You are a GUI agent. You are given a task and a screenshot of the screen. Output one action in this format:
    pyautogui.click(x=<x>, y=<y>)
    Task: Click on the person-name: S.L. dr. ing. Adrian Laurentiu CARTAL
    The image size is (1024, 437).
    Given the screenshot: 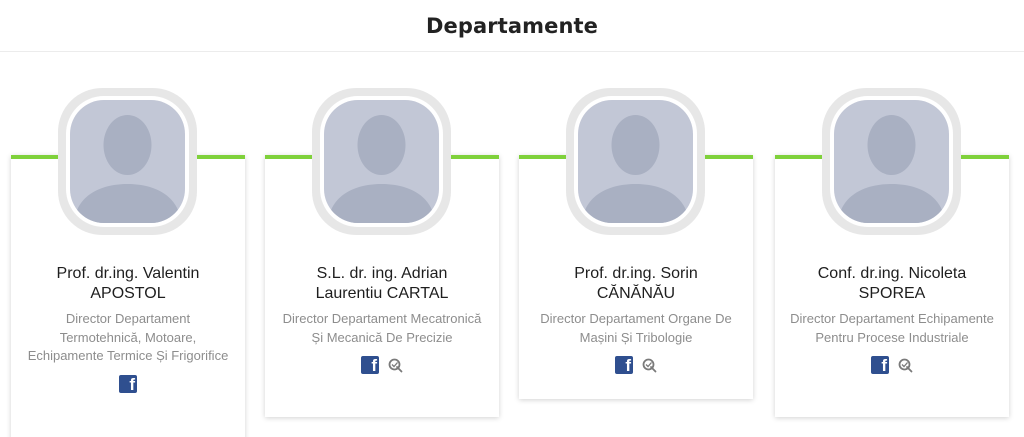 What is the action you would take?
    pyautogui.click(x=382, y=283)
    